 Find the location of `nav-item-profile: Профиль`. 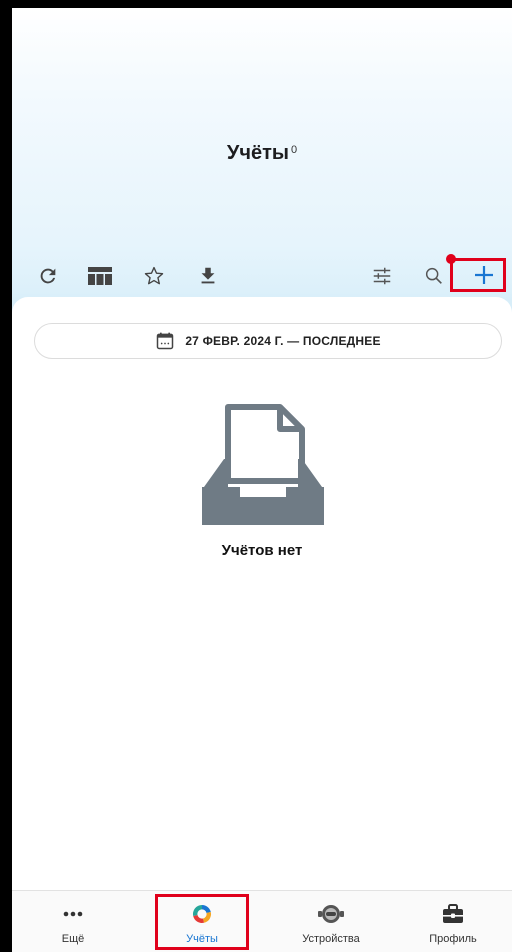

nav-item-profile: Профиль is located at coordinates (453, 921).